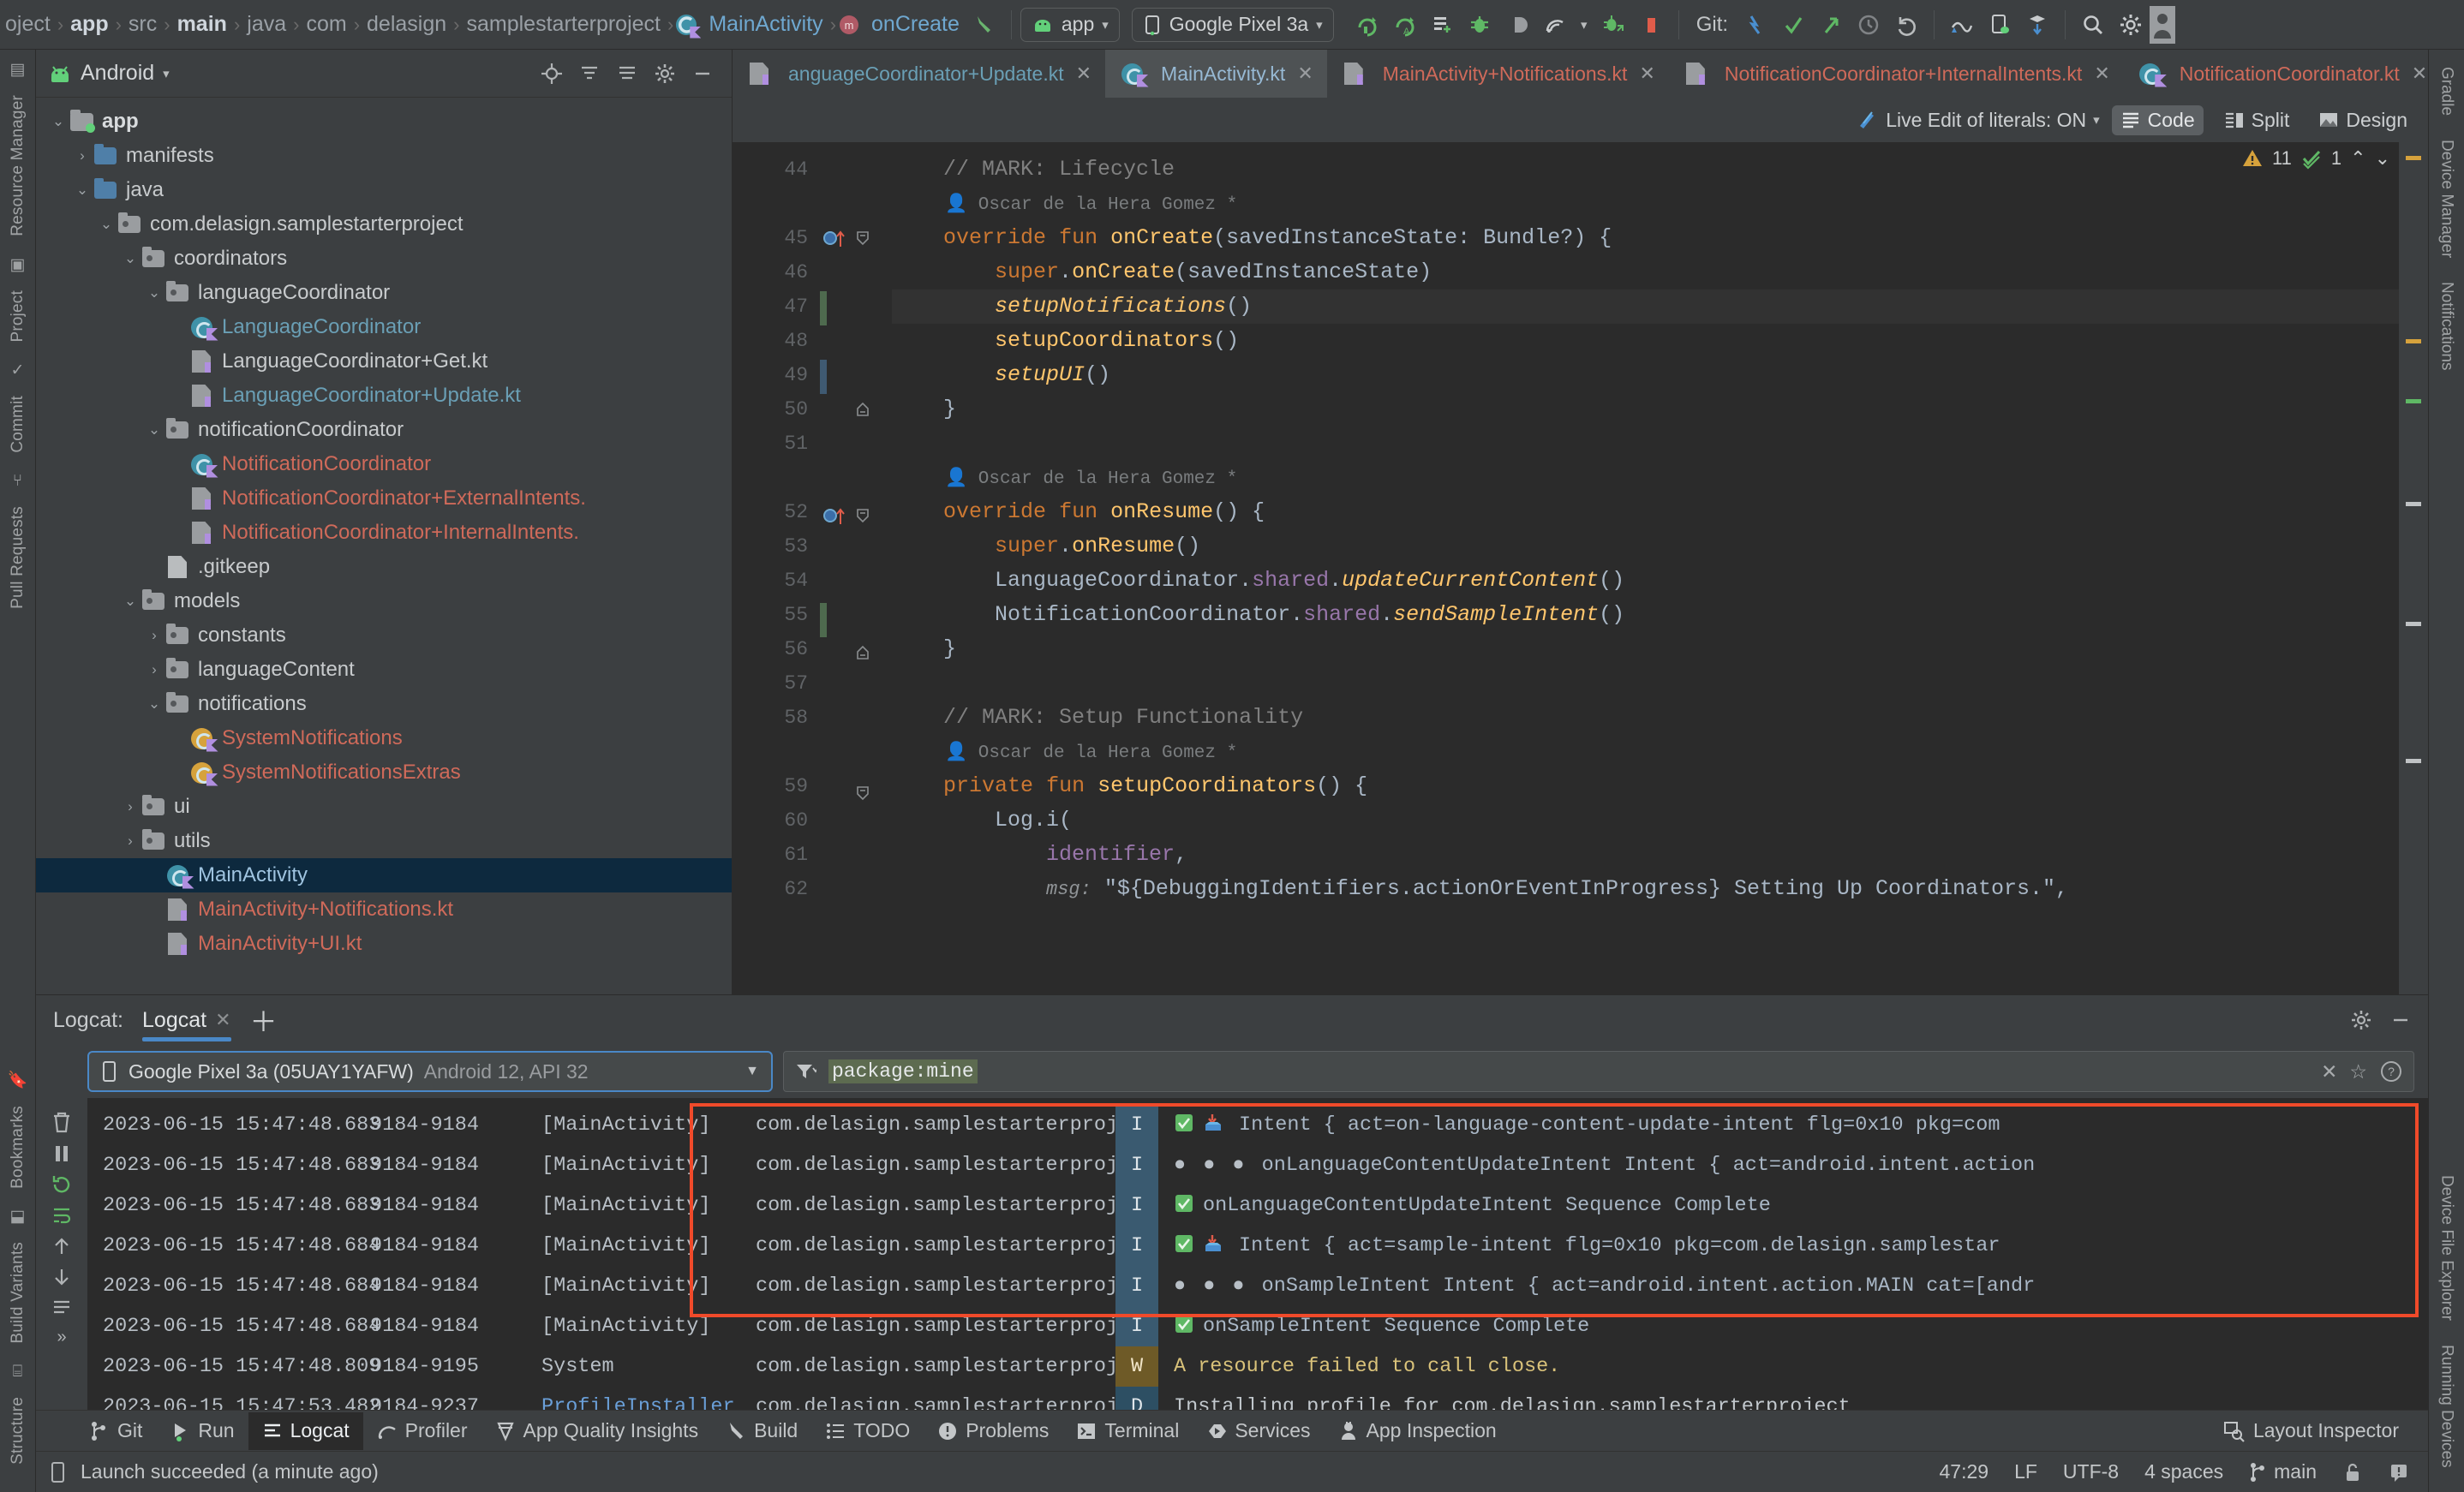 The width and height of the screenshot is (2464, 1492). Describe the element at coordinates (384, 567) in the screenshot. I see `tree-item-gitkeep: ›.gitkeep` at that location.